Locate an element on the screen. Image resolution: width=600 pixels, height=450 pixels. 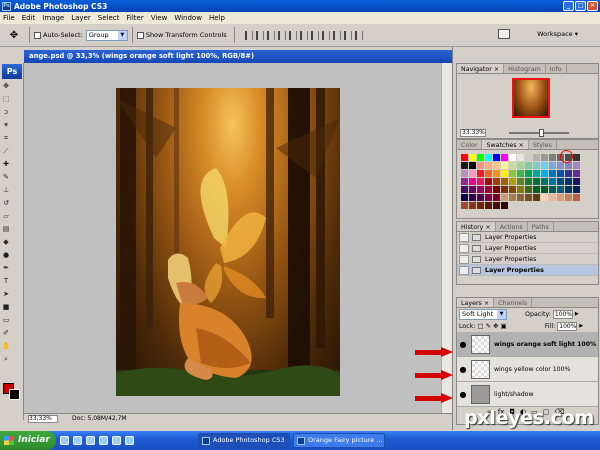
align-bottom-icon is located at coordinates (270, 35).